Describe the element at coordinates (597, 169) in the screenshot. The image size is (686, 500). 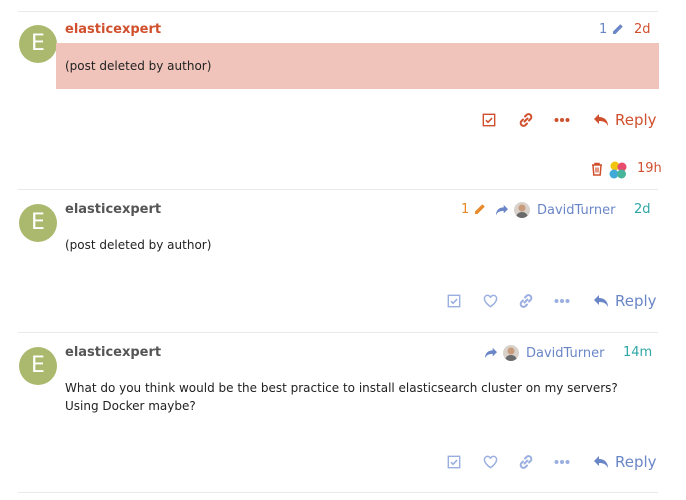
I see `trash-icon` at that location.